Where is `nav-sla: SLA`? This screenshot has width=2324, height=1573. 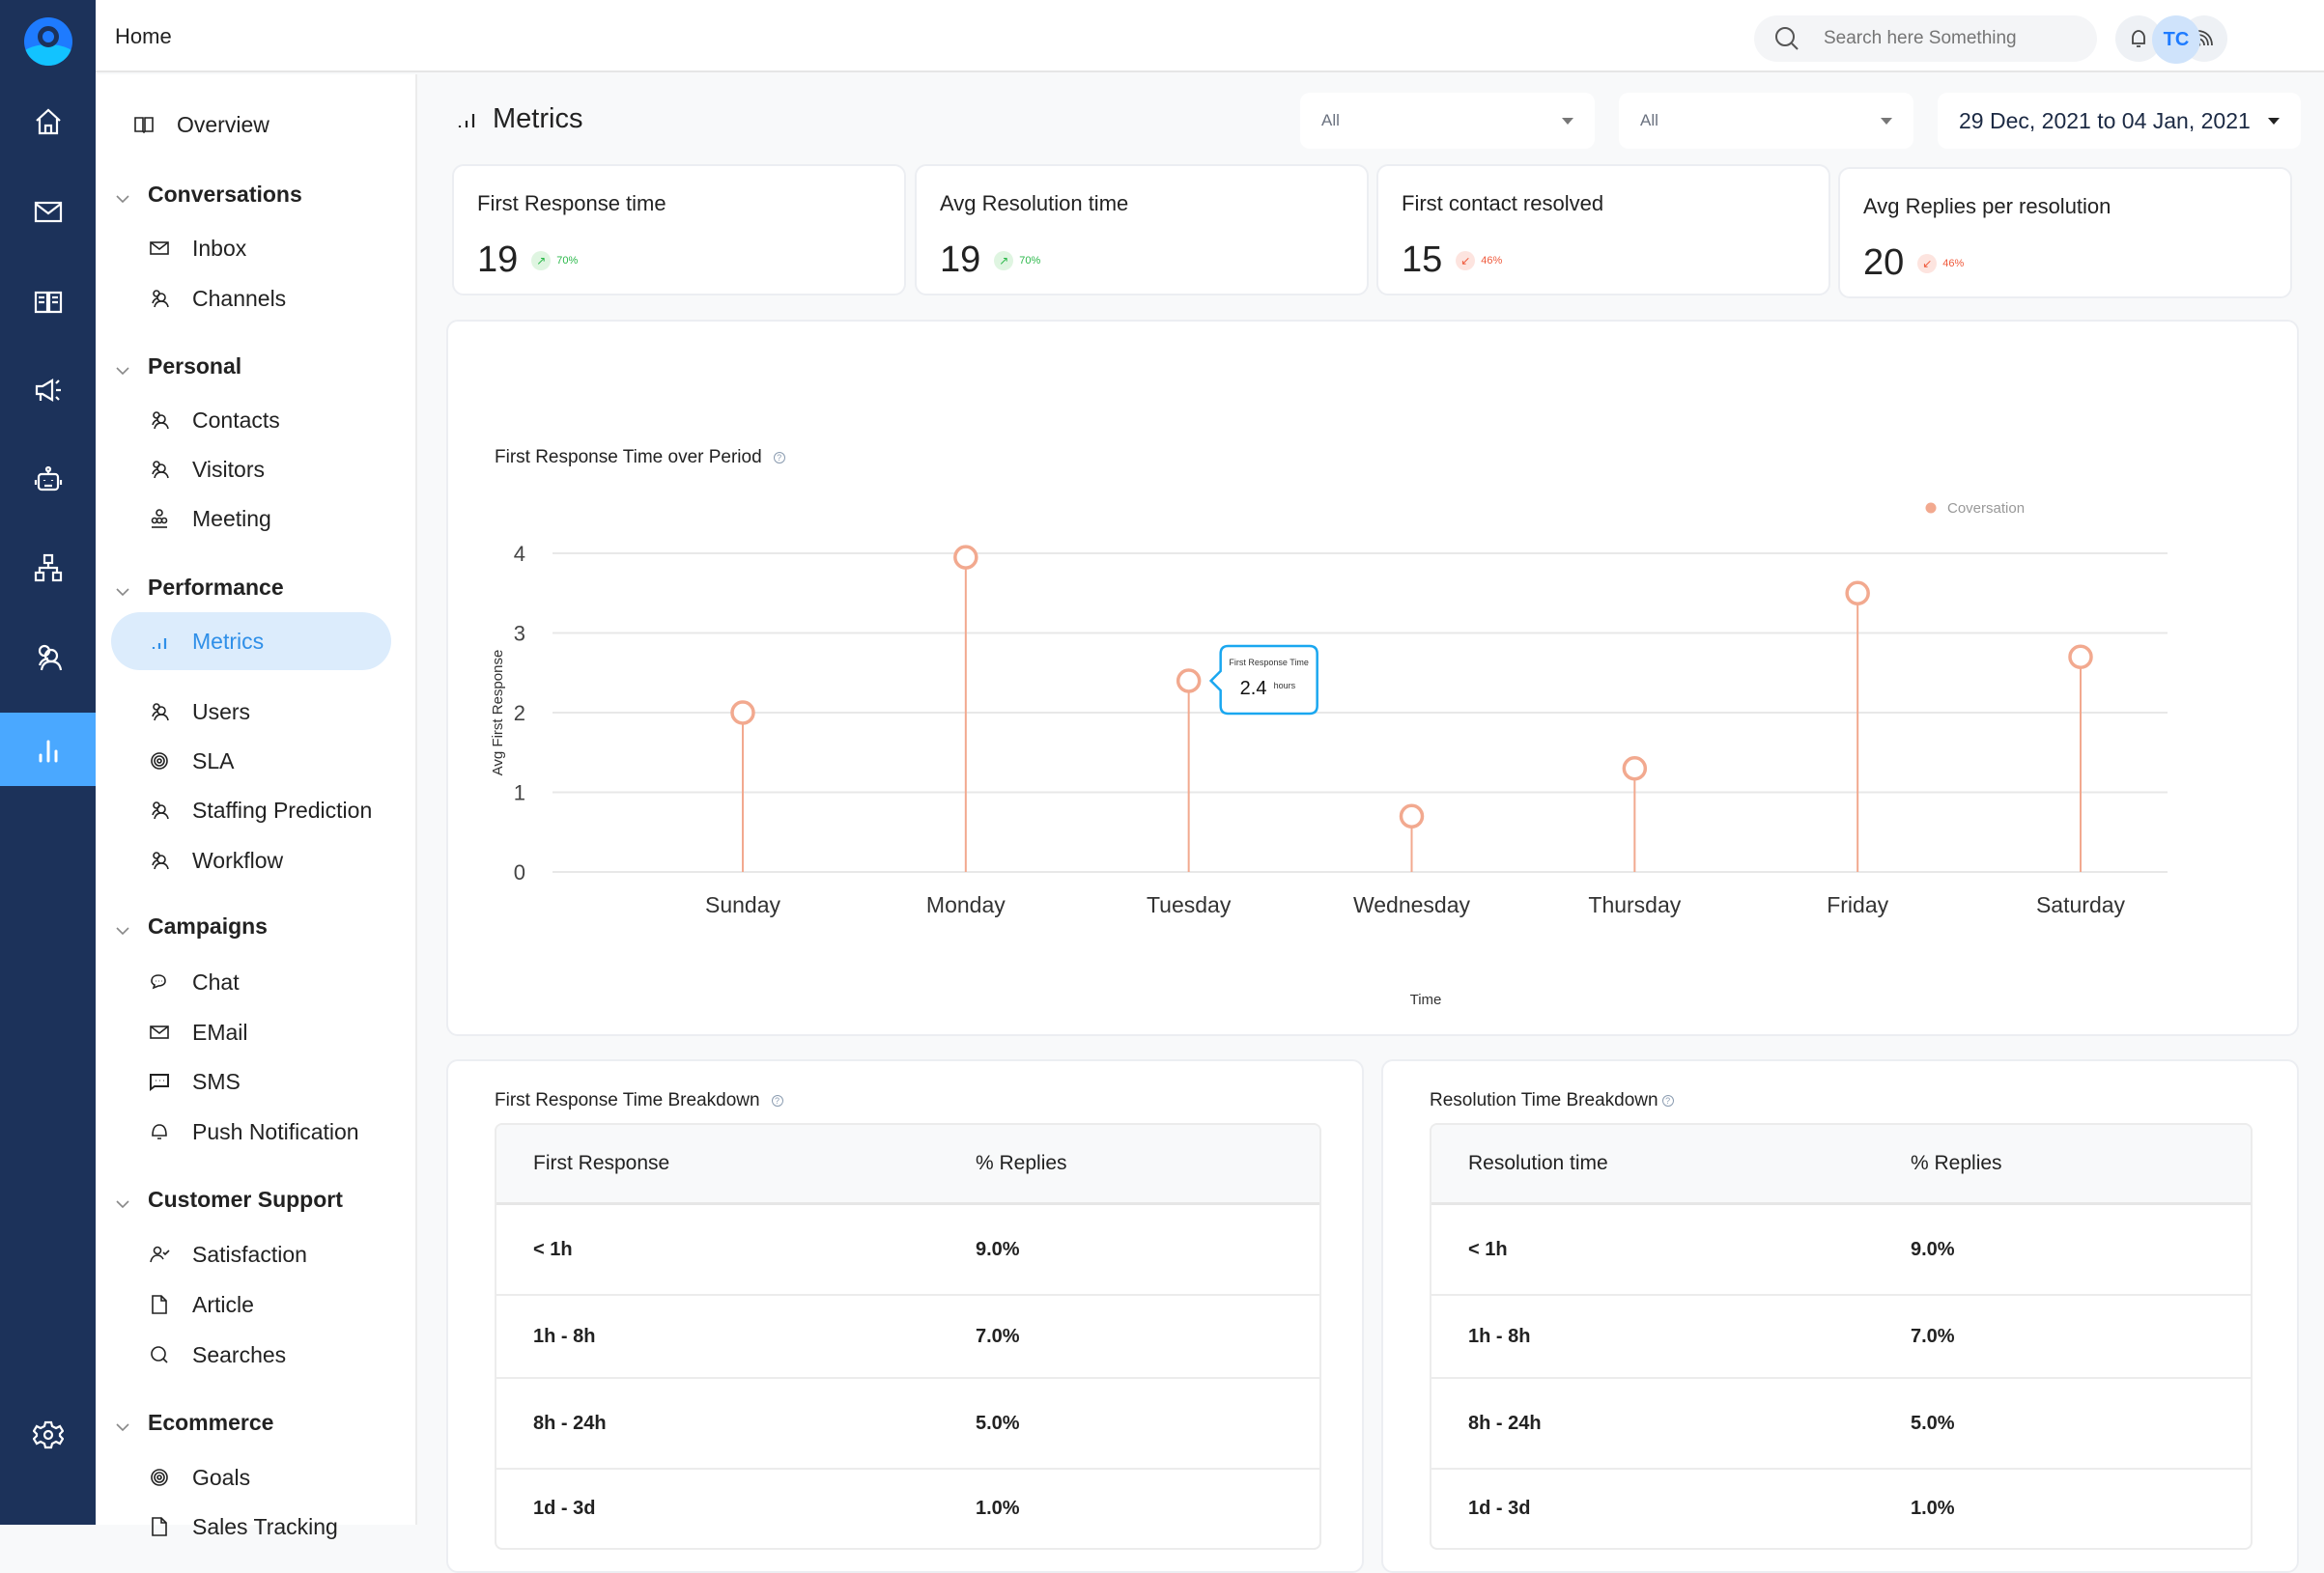 nav-sla: SLA is located at coordinates (190, 761).